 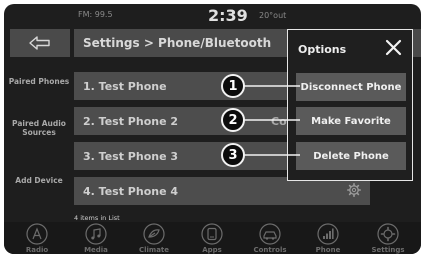 What do you see at coordinates (233, 86) in the screenshot?
I see `callout-badge: 1` at bounding box center [233, 86].